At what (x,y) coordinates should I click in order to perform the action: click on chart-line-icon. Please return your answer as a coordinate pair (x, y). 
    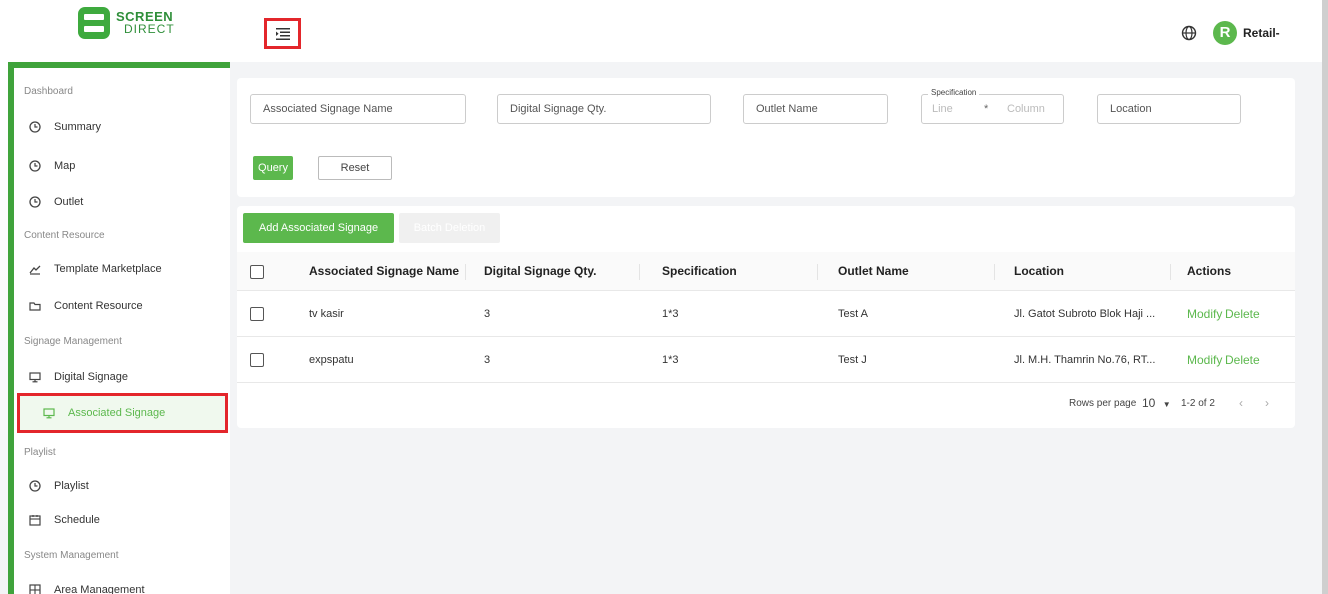
    Looking at the image, I should click on (35, 269).